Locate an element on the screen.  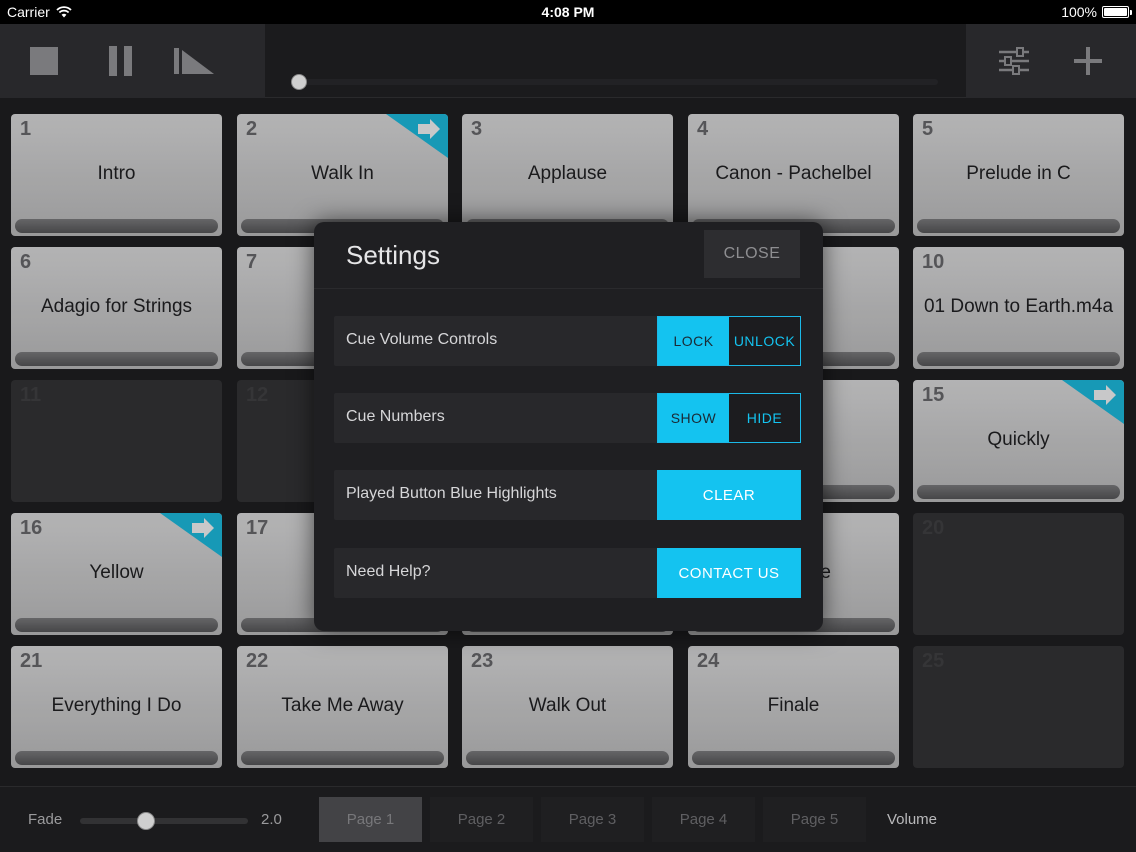
cue-volume-label: Cue Volume Controls is located at coordinates (422, 339).